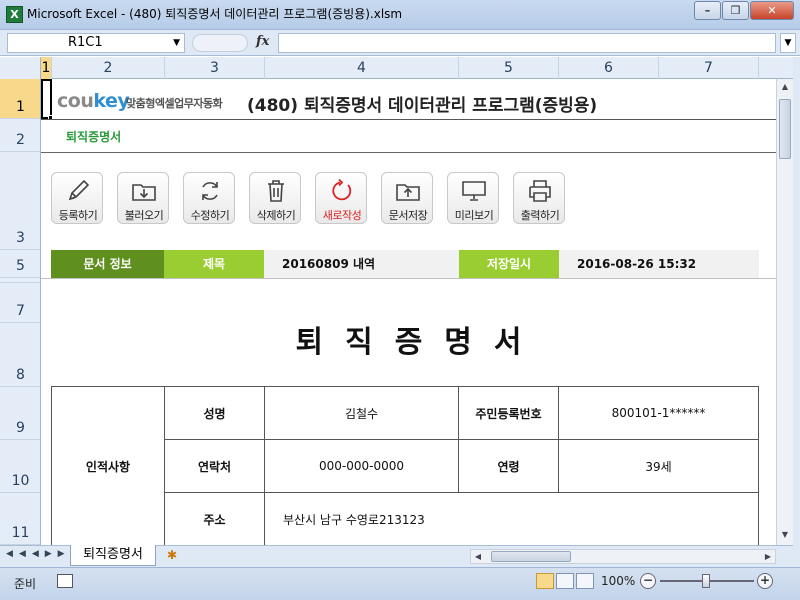 The height and width of the screenshot is (600, 800). Describe the element at coordinates (785, 535) in the screenshot. I see `scroll-down-icon: ▼` at that location.